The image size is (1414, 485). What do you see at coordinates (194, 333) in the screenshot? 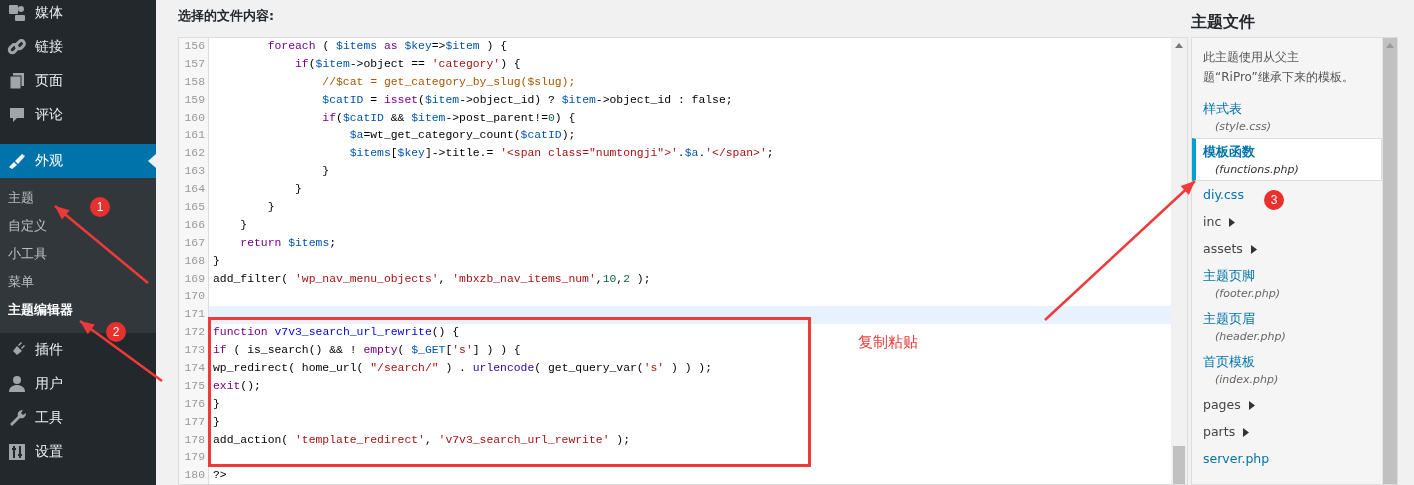
I see `line-number: 172` at bounding box center [194, 333].